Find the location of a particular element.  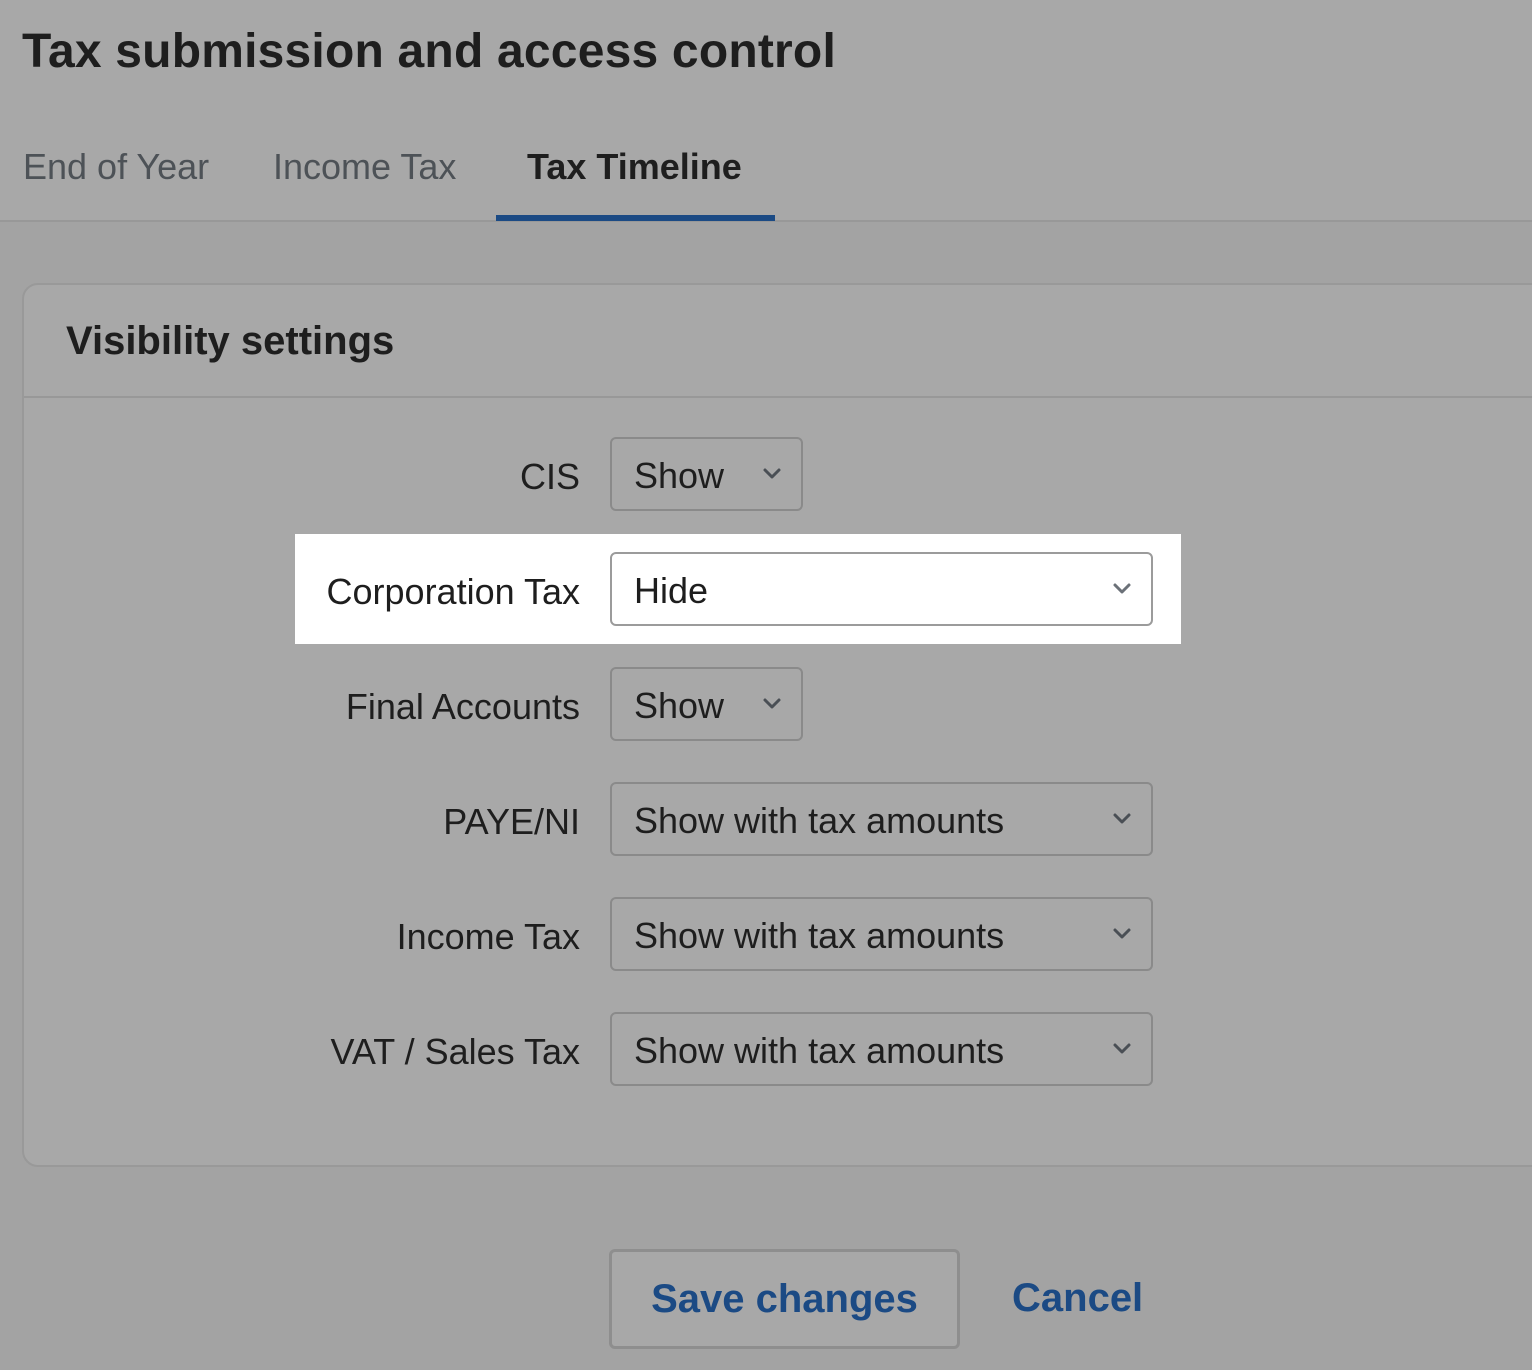

row-label-final-accounts: Final Accounts is located at coordinates (462, 706).